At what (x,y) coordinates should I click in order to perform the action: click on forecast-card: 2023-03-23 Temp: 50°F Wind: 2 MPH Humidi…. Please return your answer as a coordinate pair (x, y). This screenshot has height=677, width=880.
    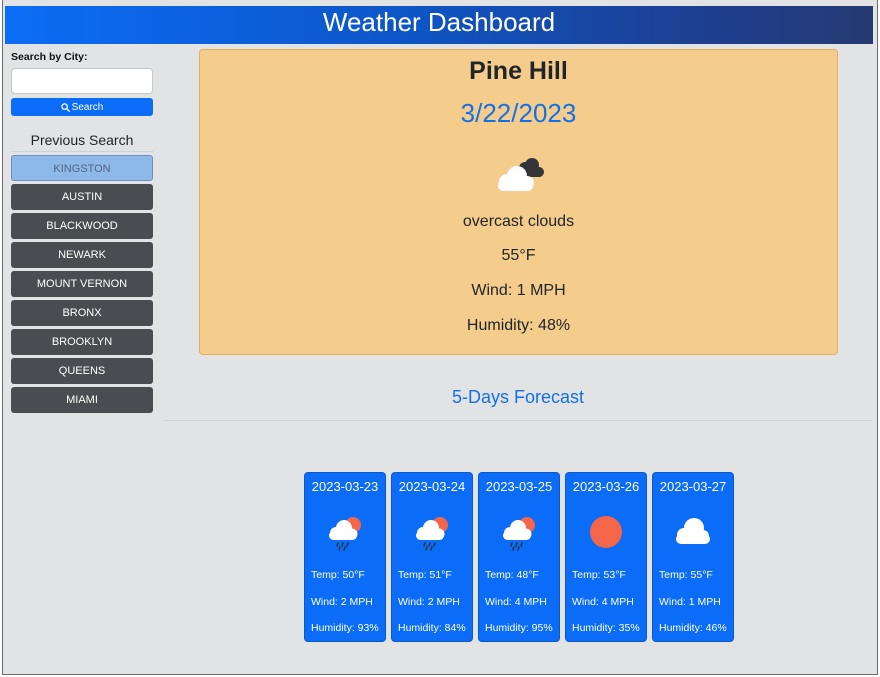
    Looking at the image, I should click on (345, 557).